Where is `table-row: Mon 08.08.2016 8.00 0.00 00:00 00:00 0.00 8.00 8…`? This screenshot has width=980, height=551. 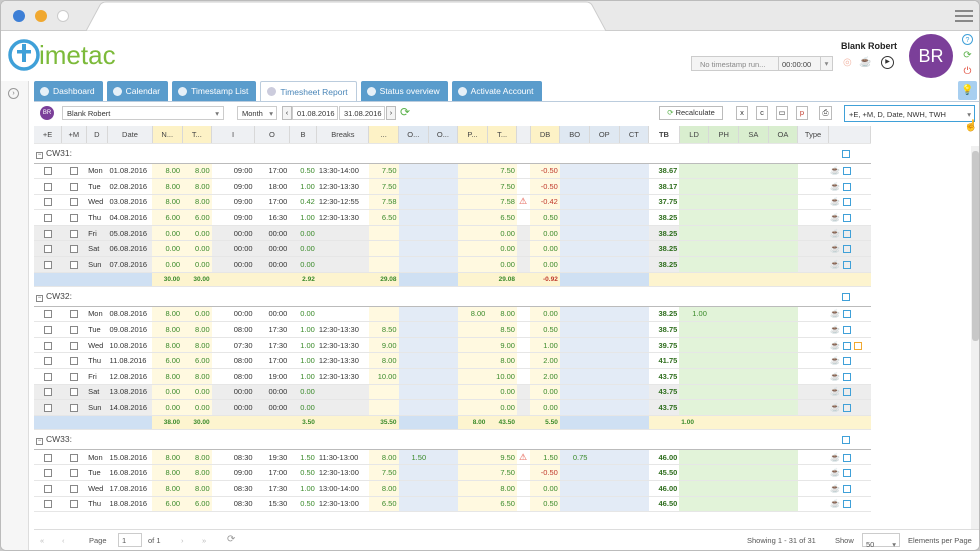 table-row: Mon 08.08.2016 8.00 0.00 00:00 00:00 0.00 8.00 8… is located at coordinates (452, 314).